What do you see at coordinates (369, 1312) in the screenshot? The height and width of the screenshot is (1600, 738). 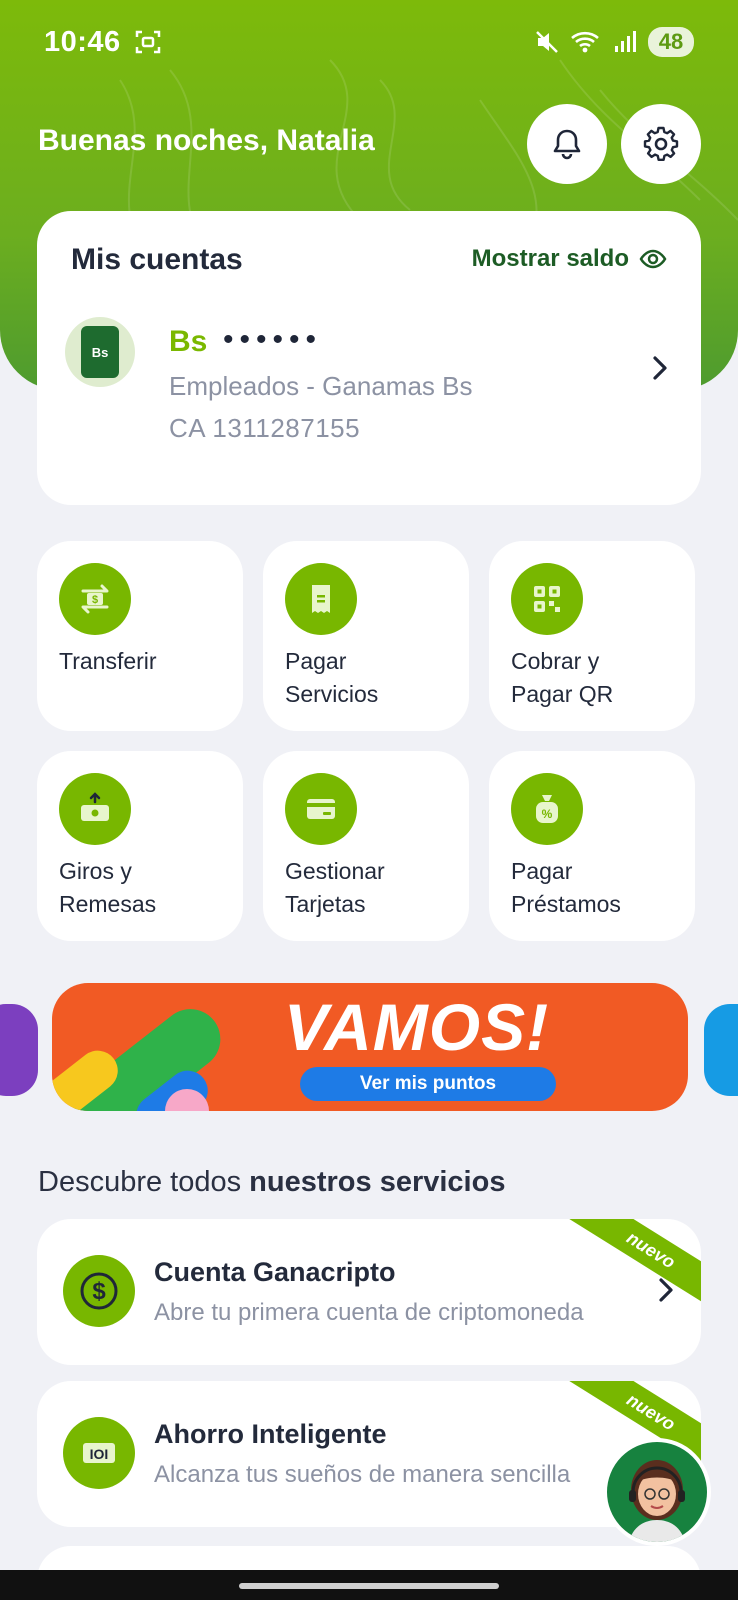 I see `service-description: Abre tu primera cuenta de criptomoneda` at bounding box center [369, 1312].